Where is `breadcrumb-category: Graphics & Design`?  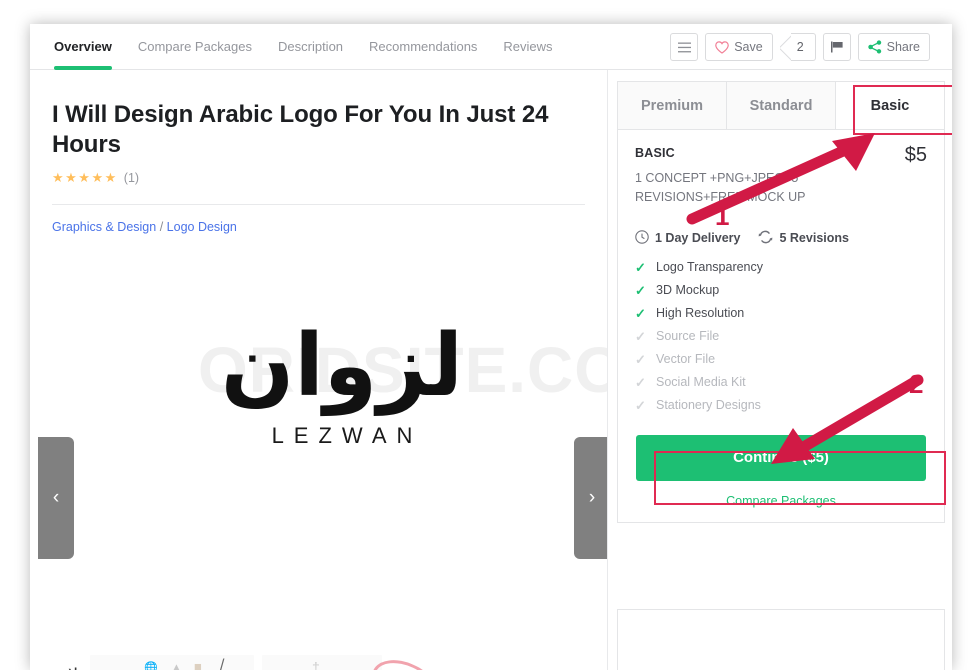 breadcrumb-category: Graphics & Design is located at coordinates (104, 227).